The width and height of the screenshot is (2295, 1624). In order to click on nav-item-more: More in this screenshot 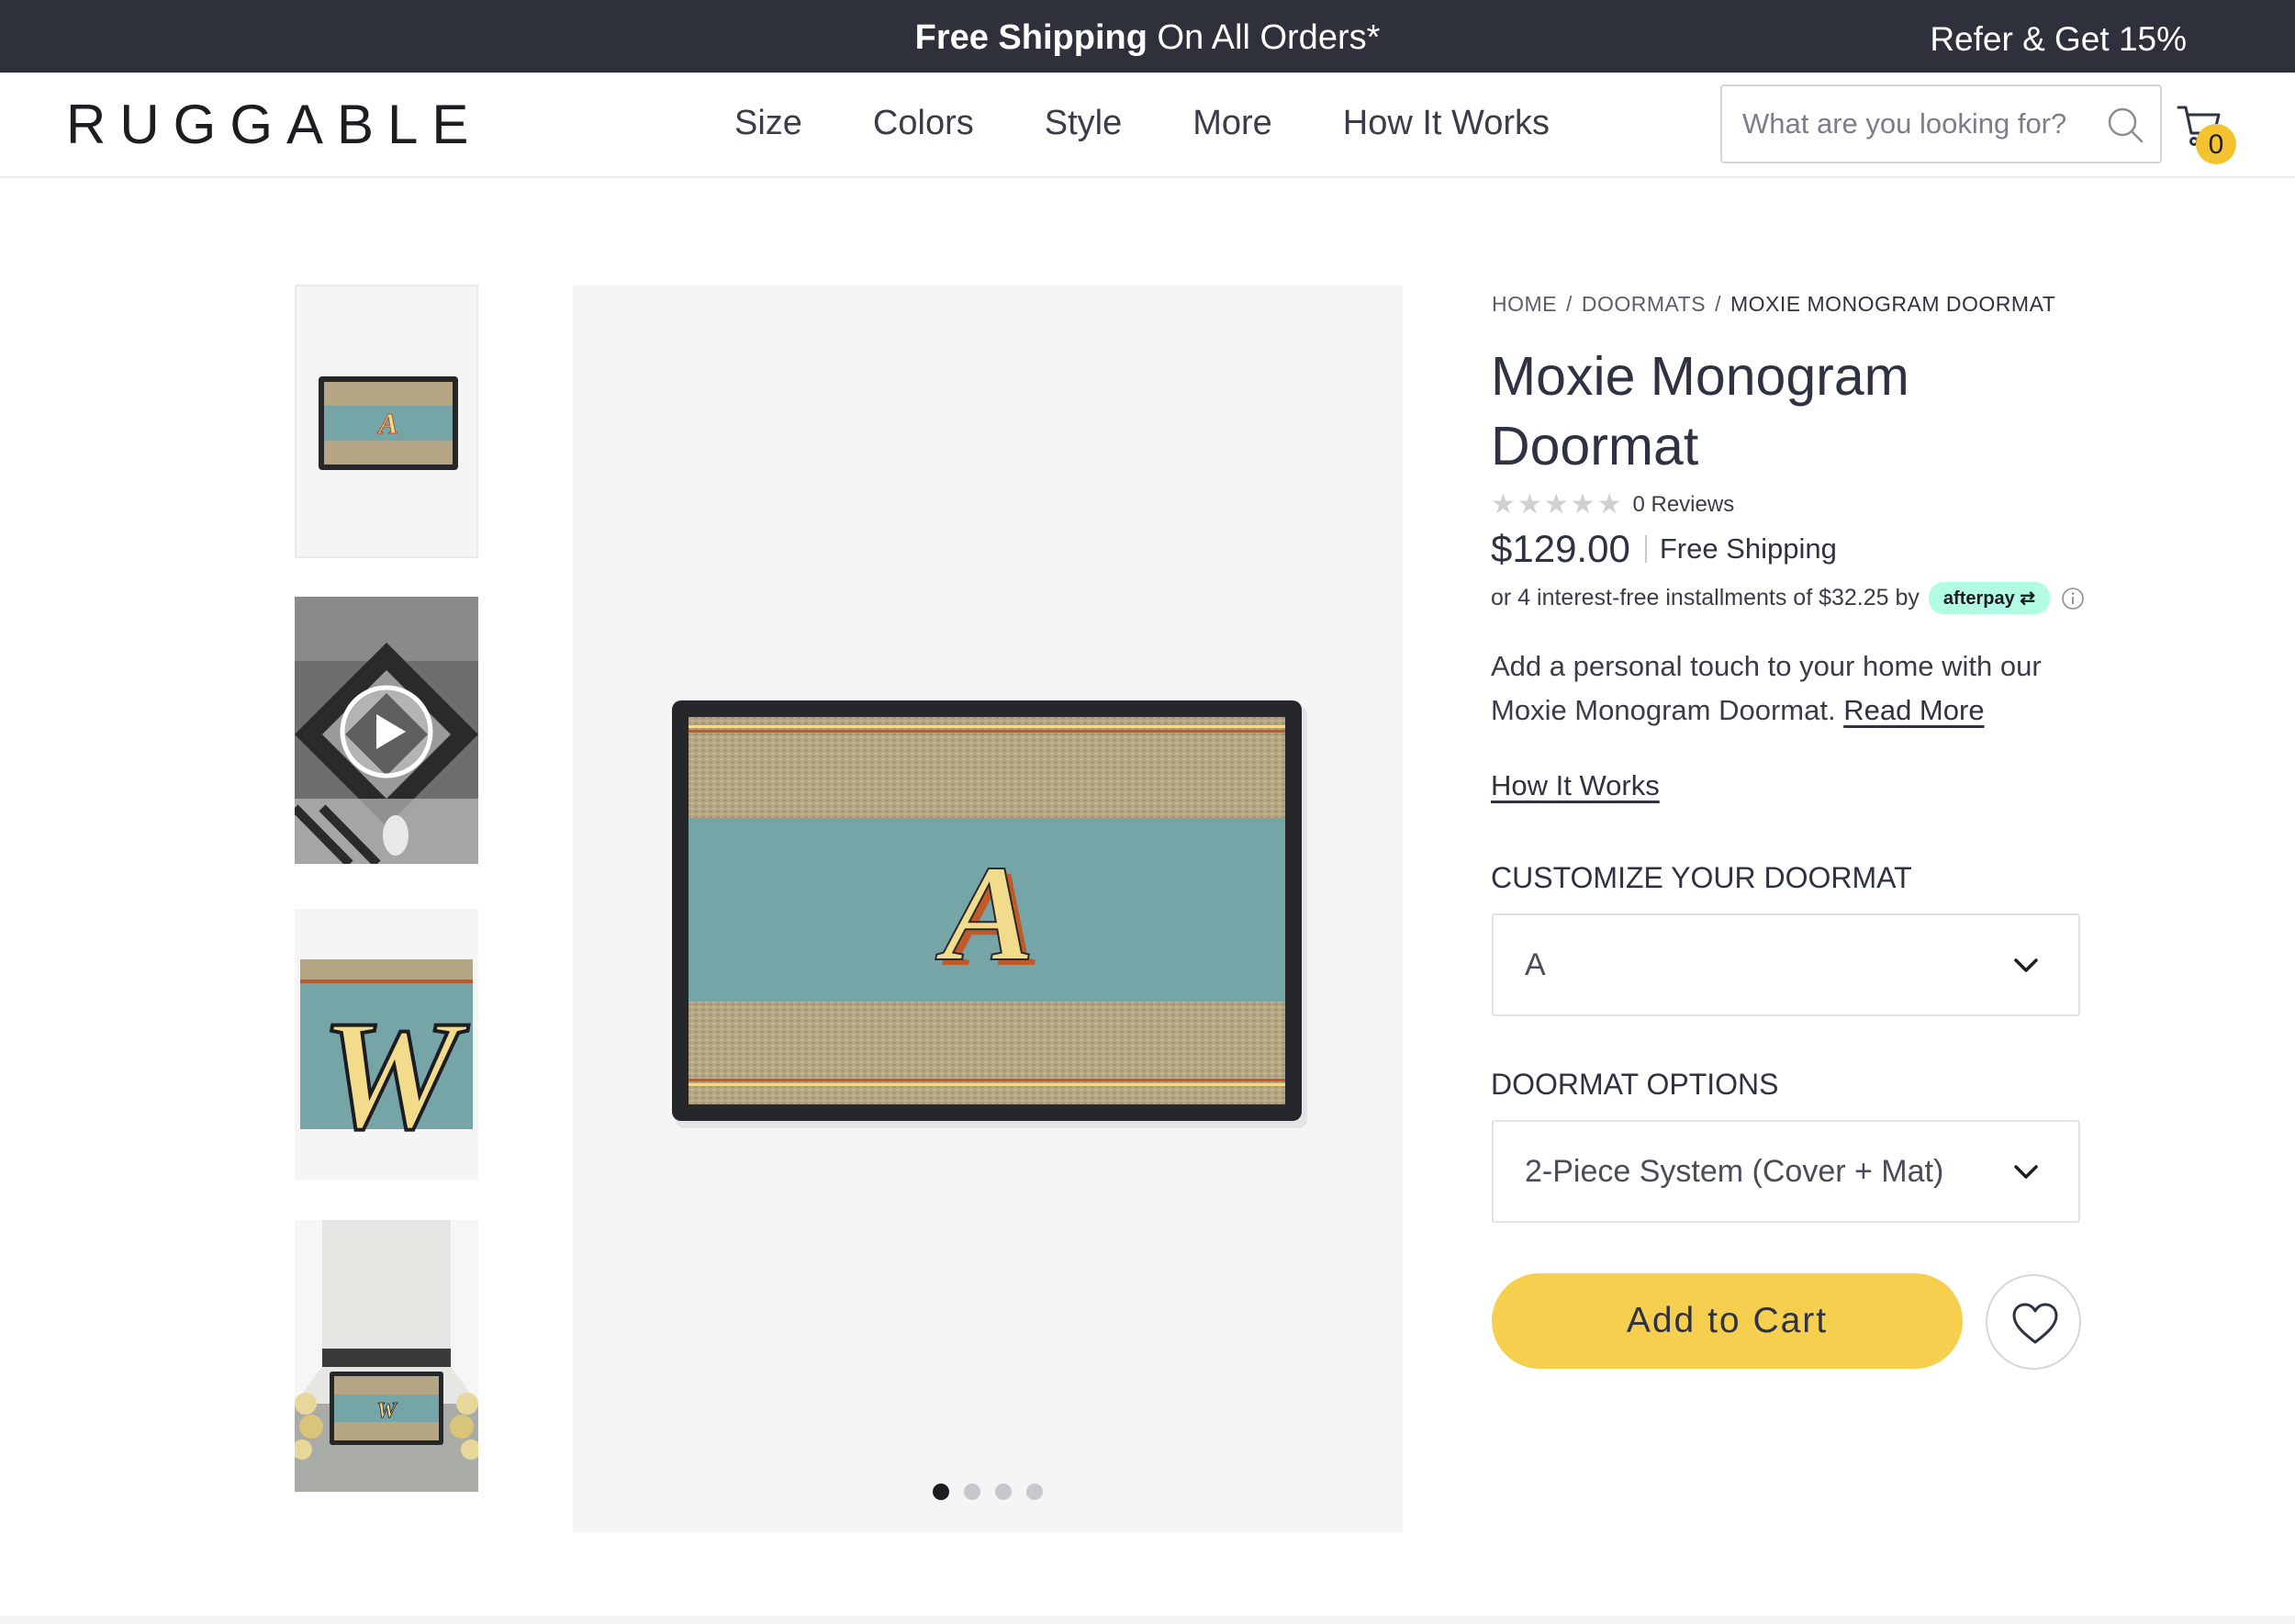, I will do `click(1232, 123)`.